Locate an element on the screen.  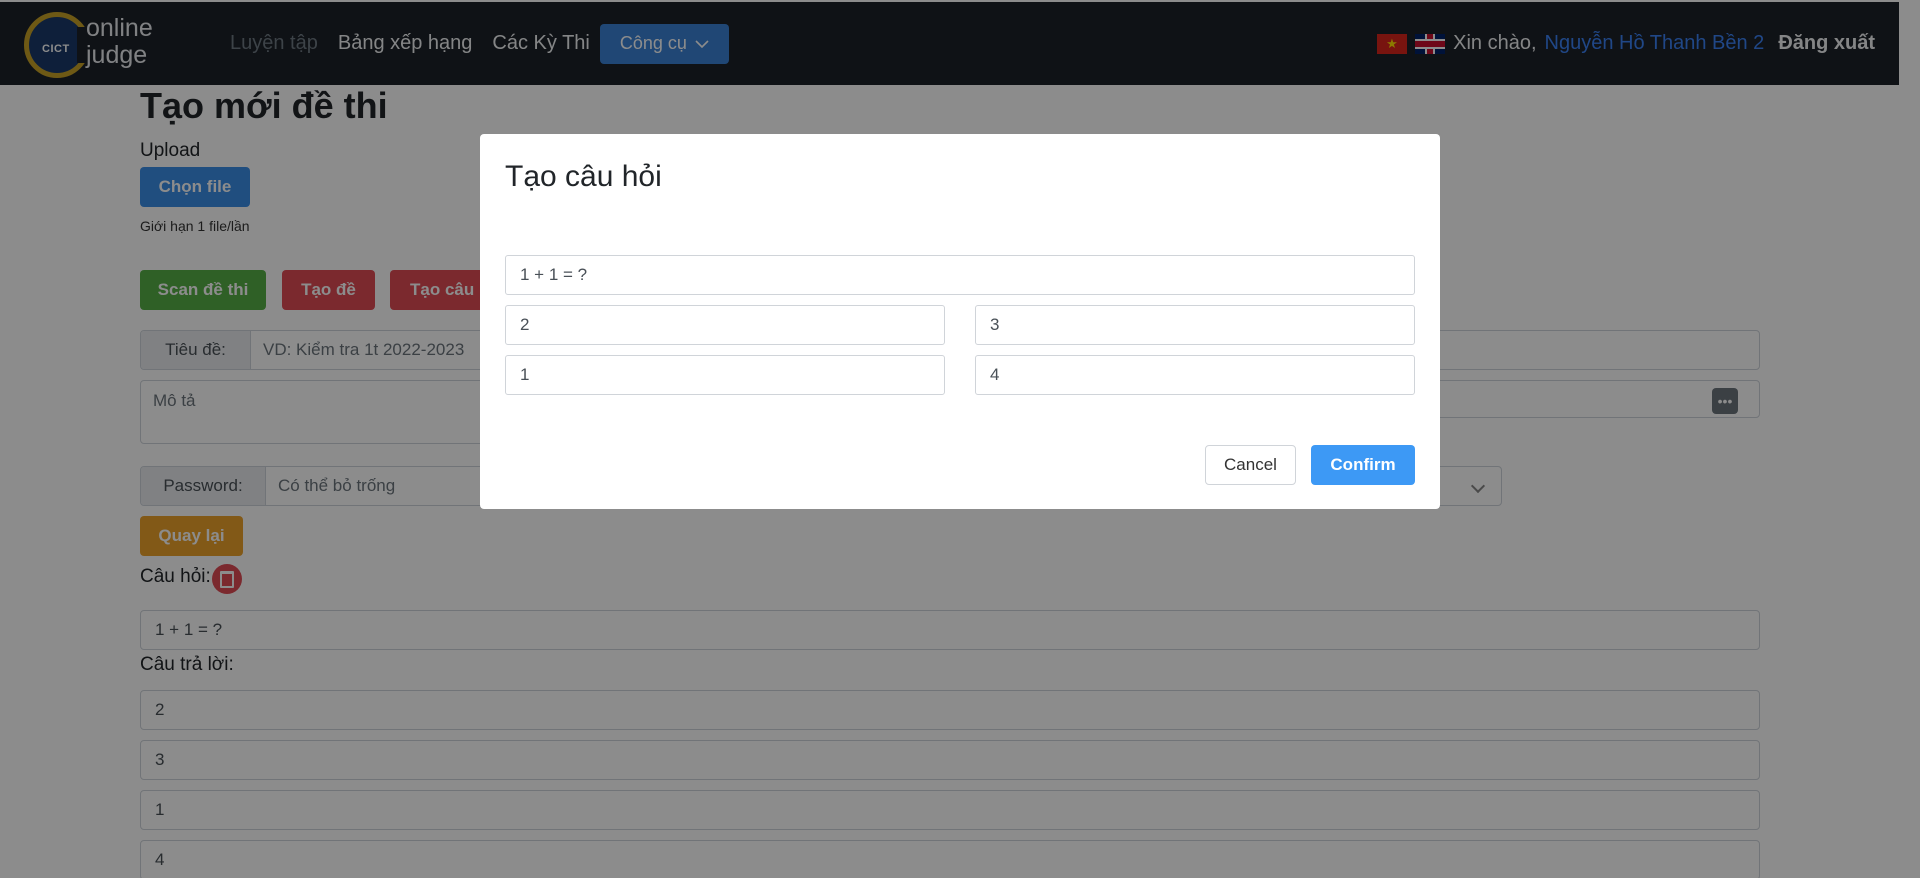
modal-question-input: 1 + 1 = ? is located at coordinates (960, 275).